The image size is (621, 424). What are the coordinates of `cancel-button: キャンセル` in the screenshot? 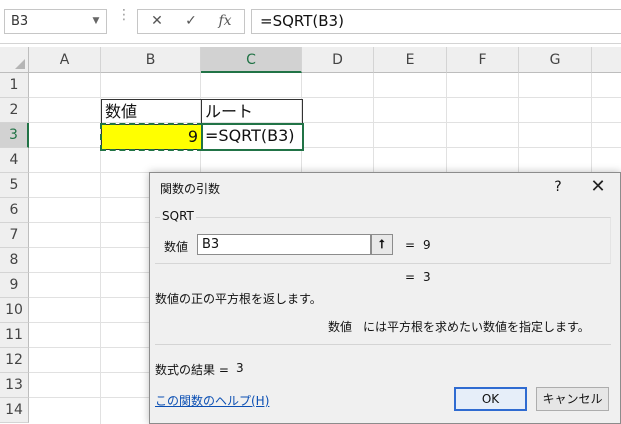 It's located at (572, 399).